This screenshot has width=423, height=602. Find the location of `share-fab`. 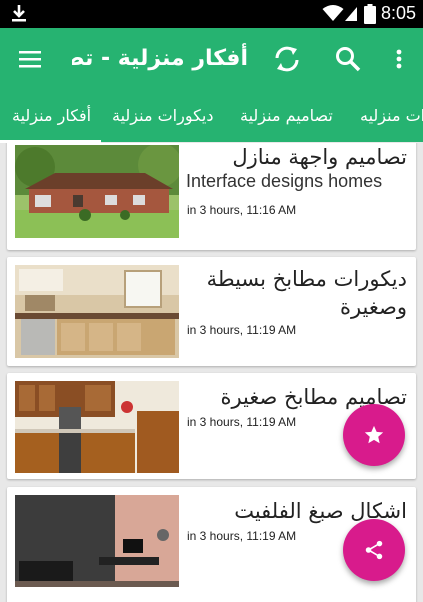

share-fab is located at coordinates (374, 550).